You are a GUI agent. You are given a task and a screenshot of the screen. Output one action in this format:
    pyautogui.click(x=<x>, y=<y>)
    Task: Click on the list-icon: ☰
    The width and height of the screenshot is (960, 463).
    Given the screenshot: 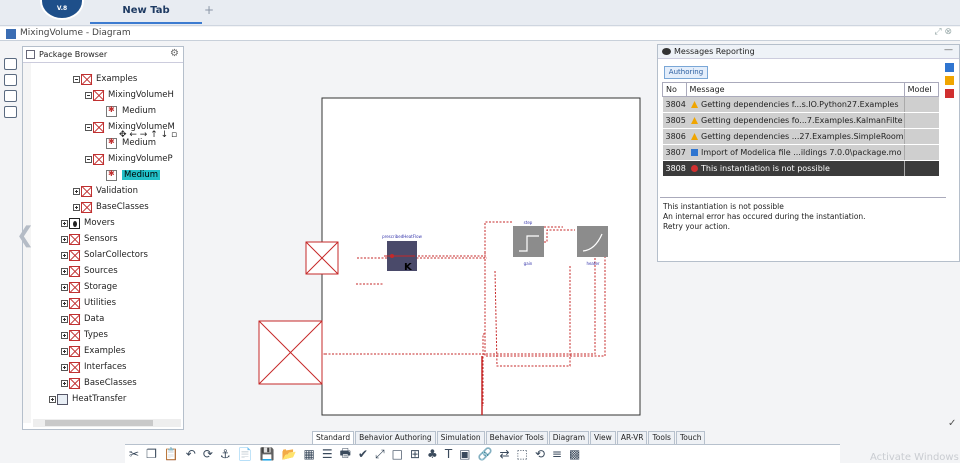 What is the action you would take?
    pyautogui.click(x=327, y=454)
    